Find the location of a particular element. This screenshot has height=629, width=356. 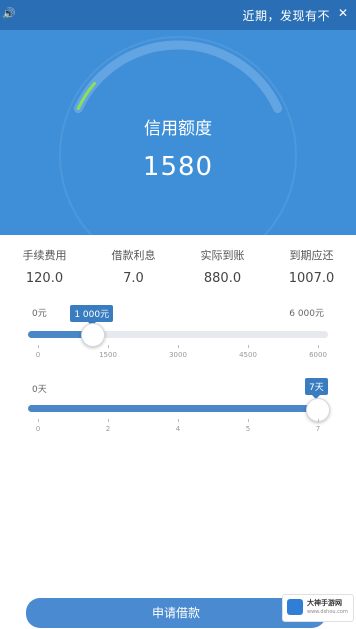

credit-title: 信用额度 is located at coordinates (178, 129).